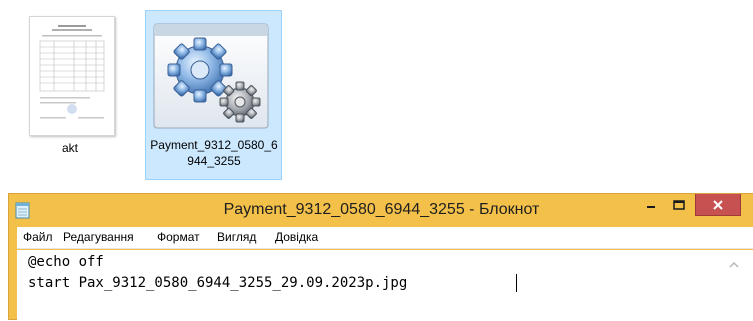 Image resolution: width=753 pixels, height=321 pixels. I want to click on menu-file: Файл, so click(38, 237).